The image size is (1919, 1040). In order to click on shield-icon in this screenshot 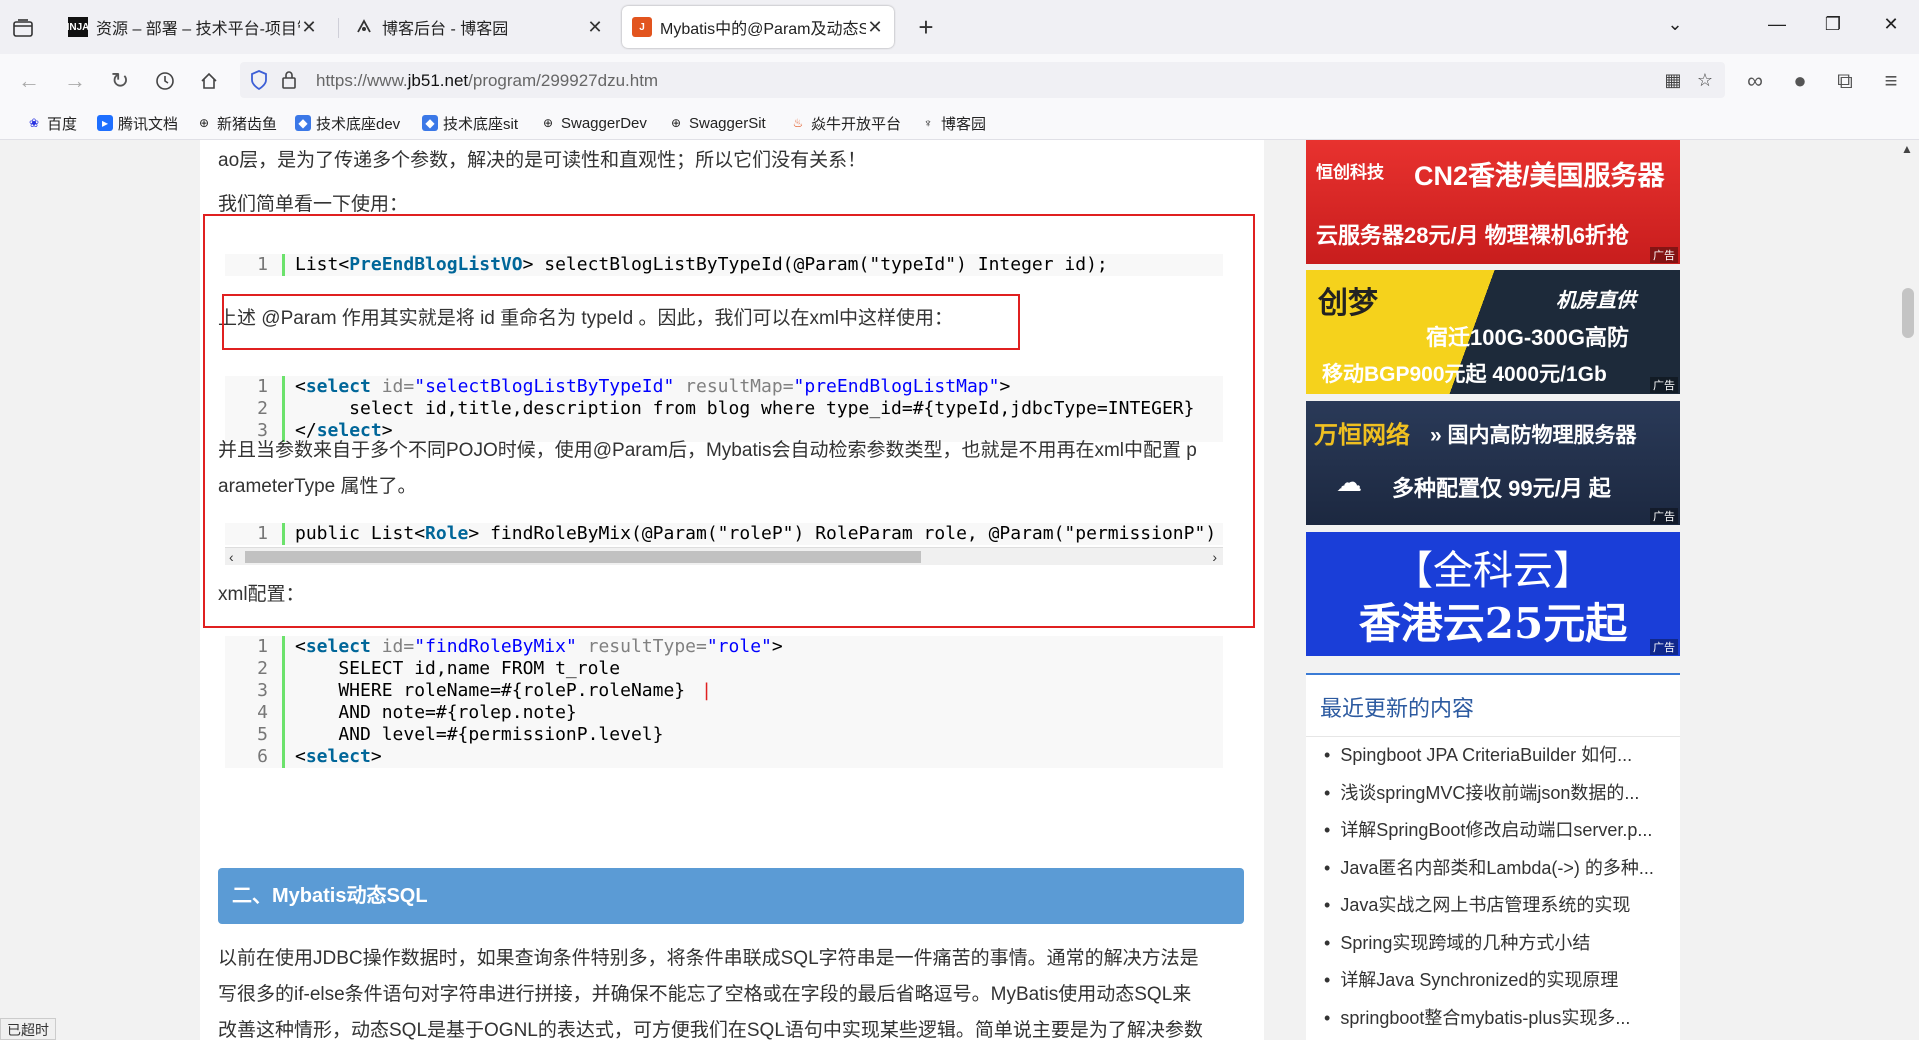, I will do `click(259, 80)`.